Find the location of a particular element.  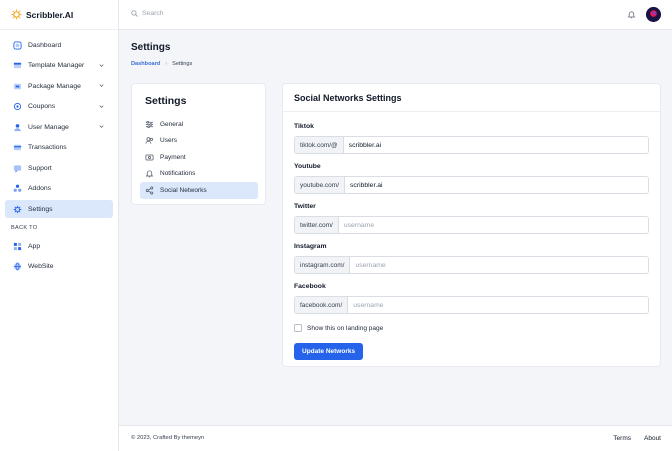

bell-icon is located at coordinates (149, 173).